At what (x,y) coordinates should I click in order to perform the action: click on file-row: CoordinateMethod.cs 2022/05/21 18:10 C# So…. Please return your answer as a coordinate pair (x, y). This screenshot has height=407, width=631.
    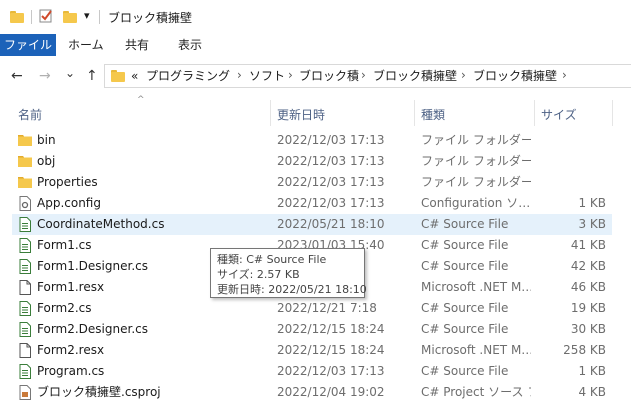
    Looking at the image, I should click on (312, 224).